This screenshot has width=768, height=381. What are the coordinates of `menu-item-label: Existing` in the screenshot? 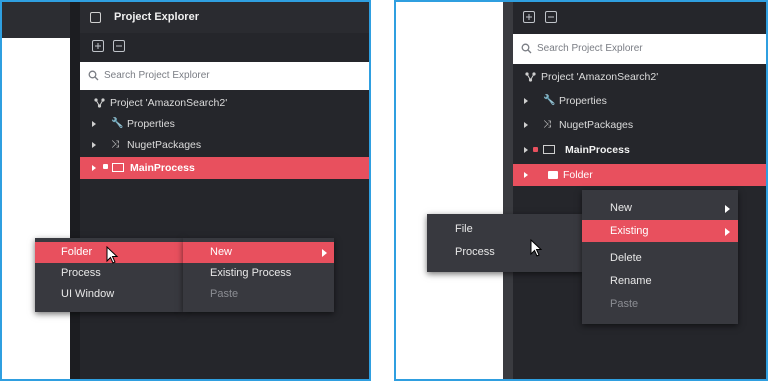 It's located at (629, 231).